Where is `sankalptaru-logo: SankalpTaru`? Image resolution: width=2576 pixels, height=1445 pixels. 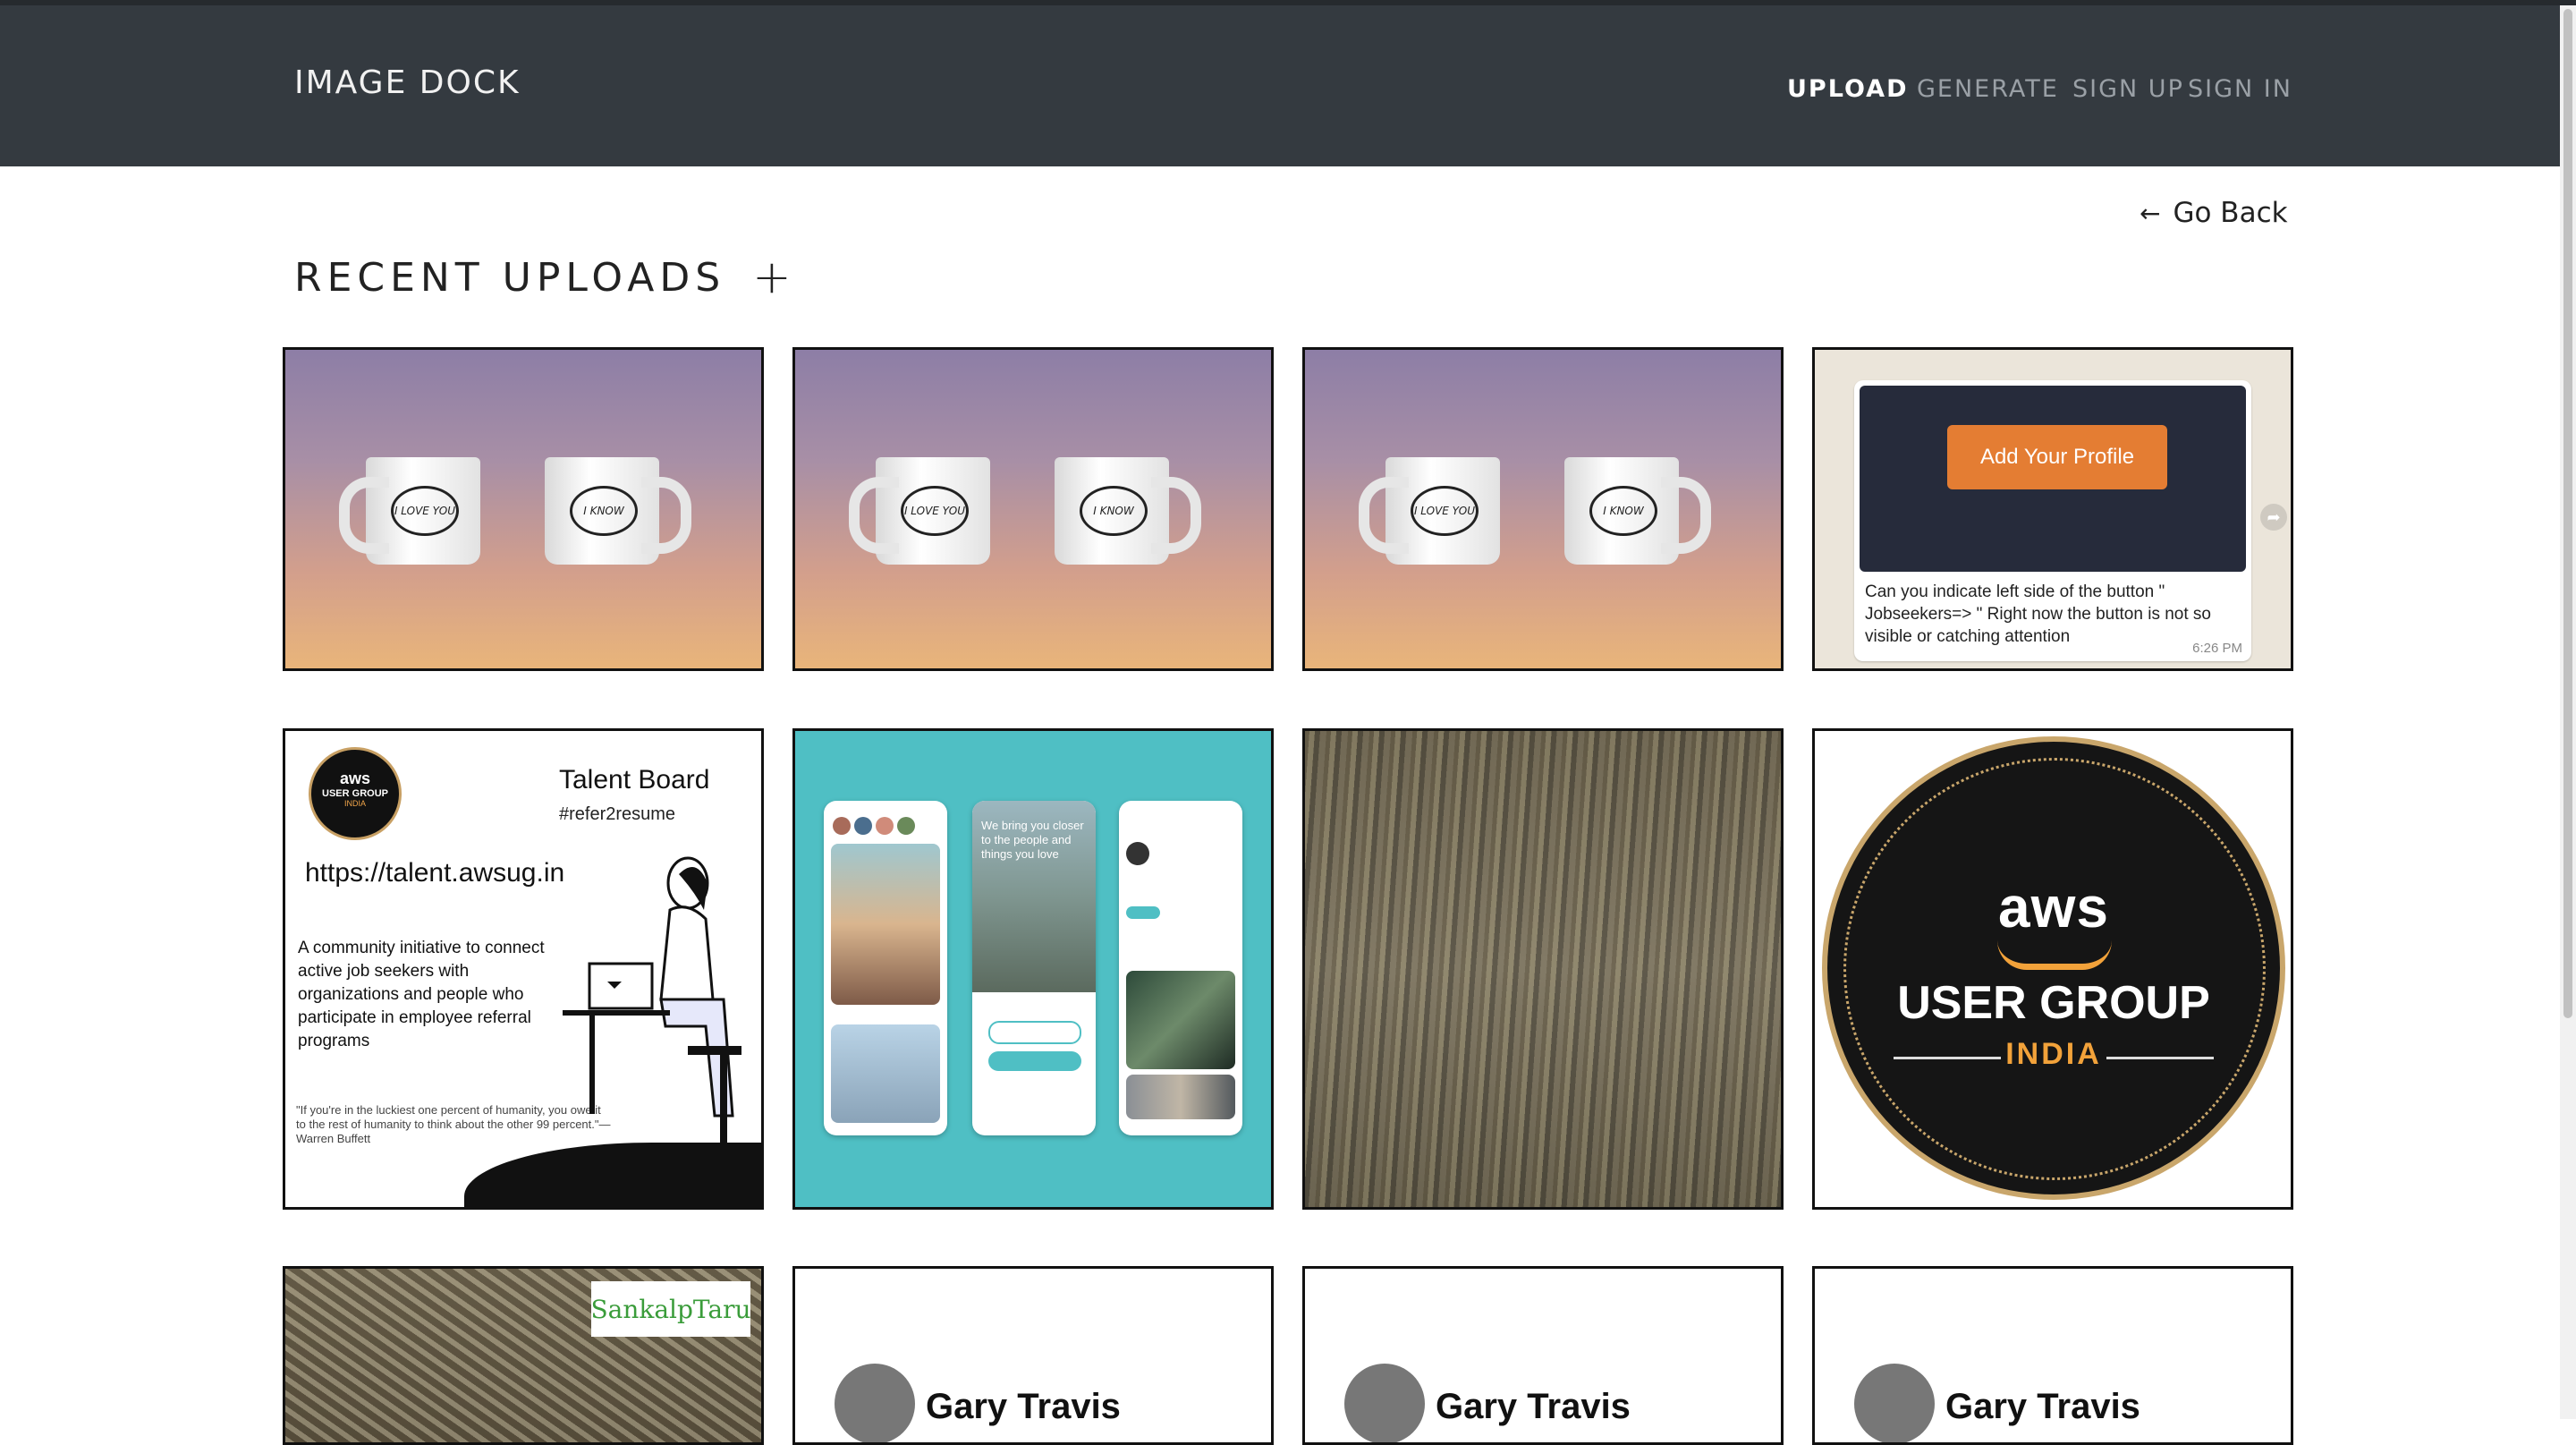 sankalptaru-logo: SankalpTaru is located at coordinates (670, 1309).